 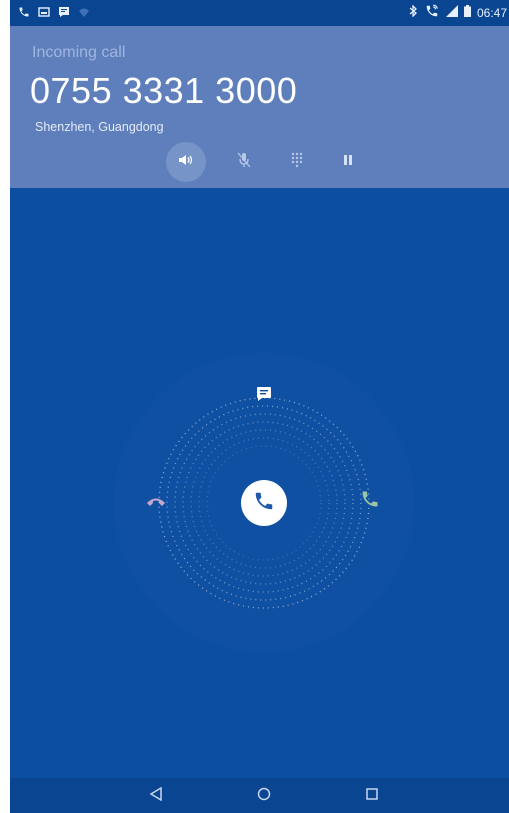 What do you see at coordinates (164, 90) in the screenshot?
I see `caller-phone-number: 0755 3331 3000` at bounding box center [164, 90].